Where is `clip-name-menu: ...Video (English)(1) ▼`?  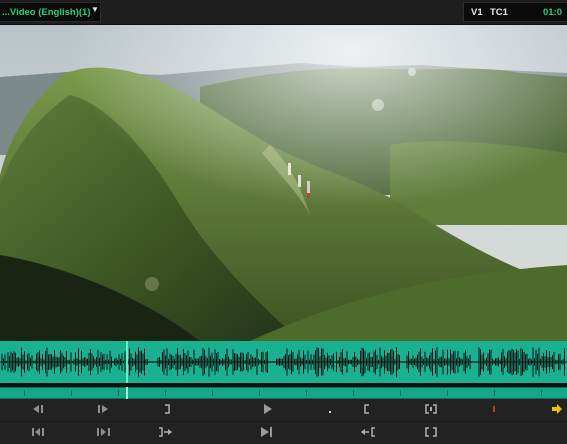 clip-name-menu: ...Video (English)(1) ▼ is located at coordinates (50, 12).